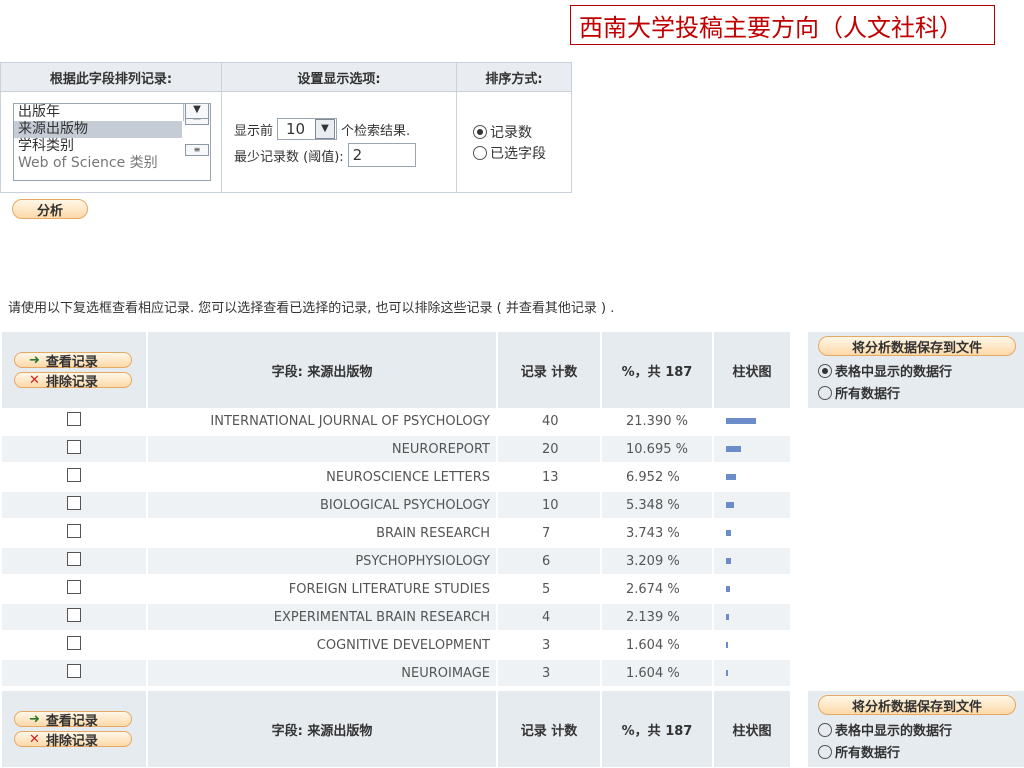 The height and width of the screenshot is (768, 1024). What do you see at coordinates (322, 478) in the screenshot?
I see `source-title: NEUROSCIENCE LETTERS` at bounding box center [322, 478].